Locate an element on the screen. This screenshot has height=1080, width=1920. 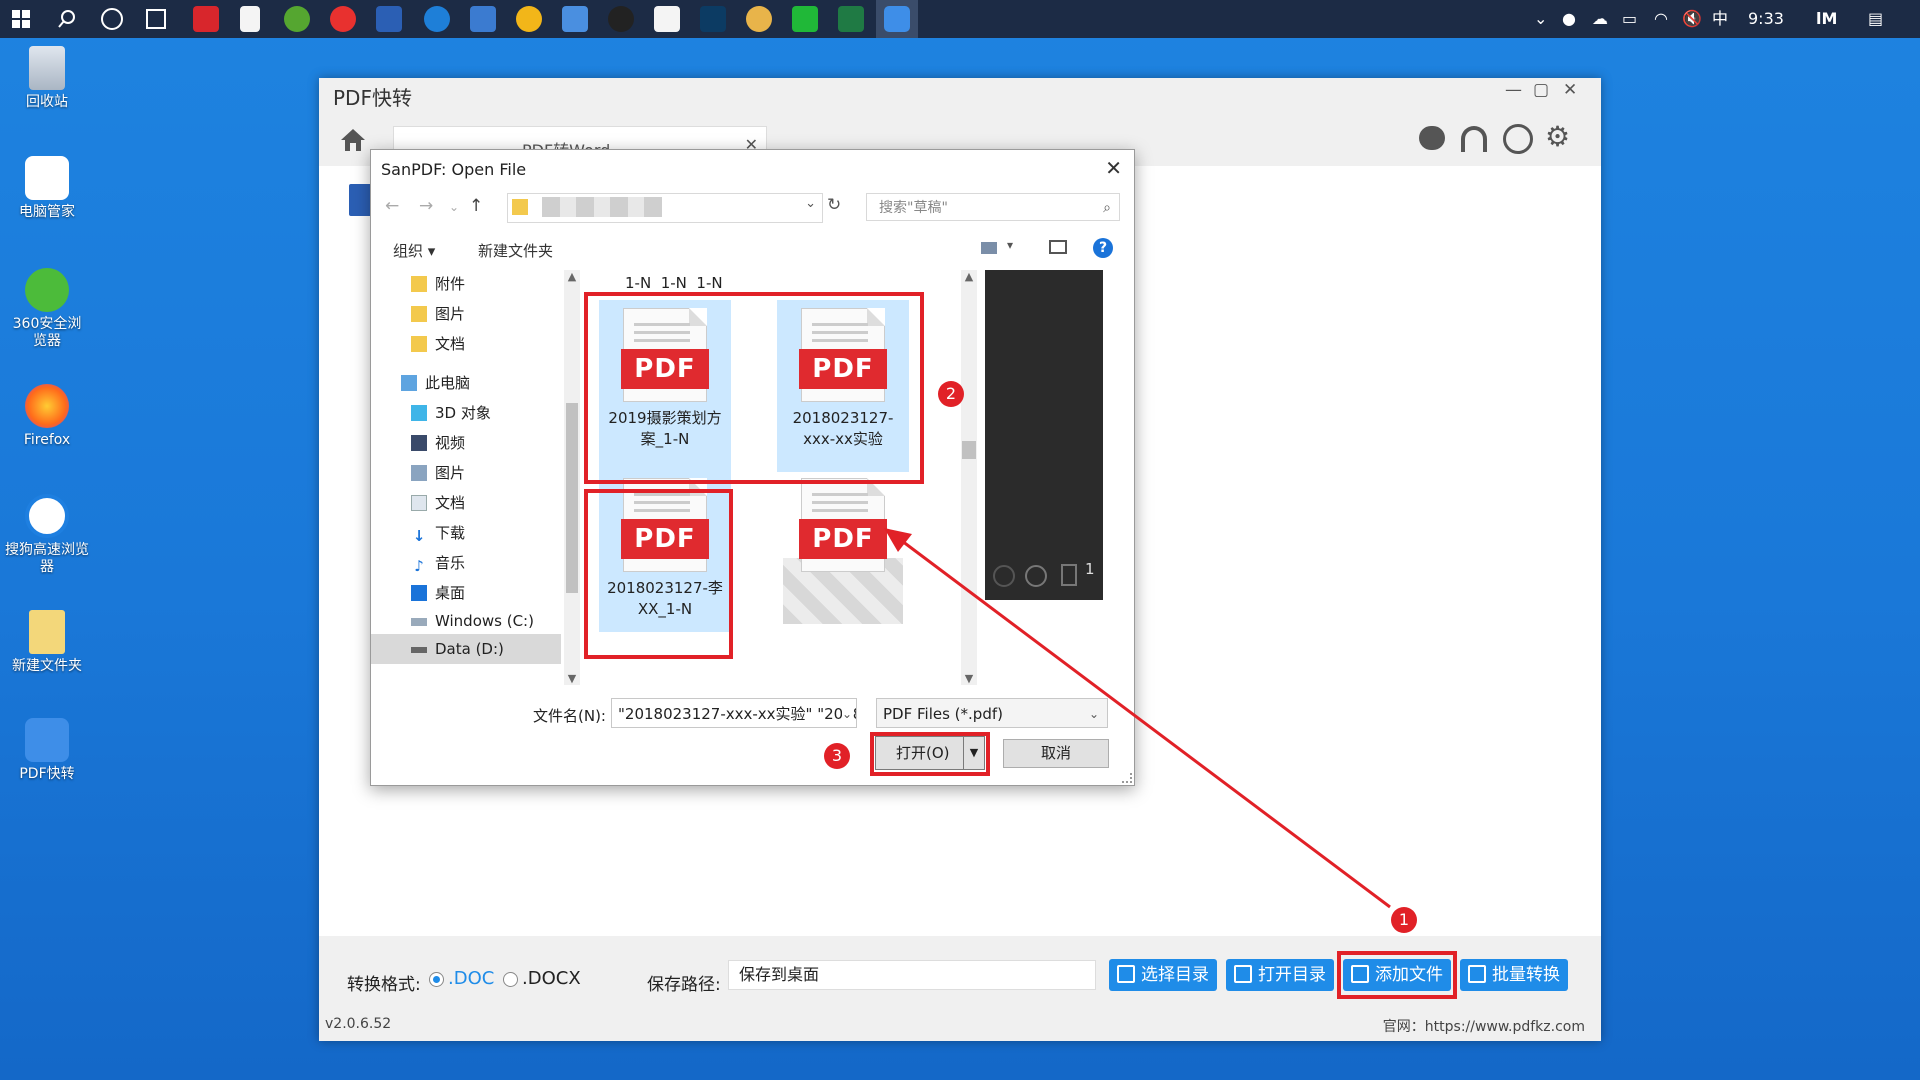
filename-dropdown-icon: ⌄ is located at coordinates (846, 713).